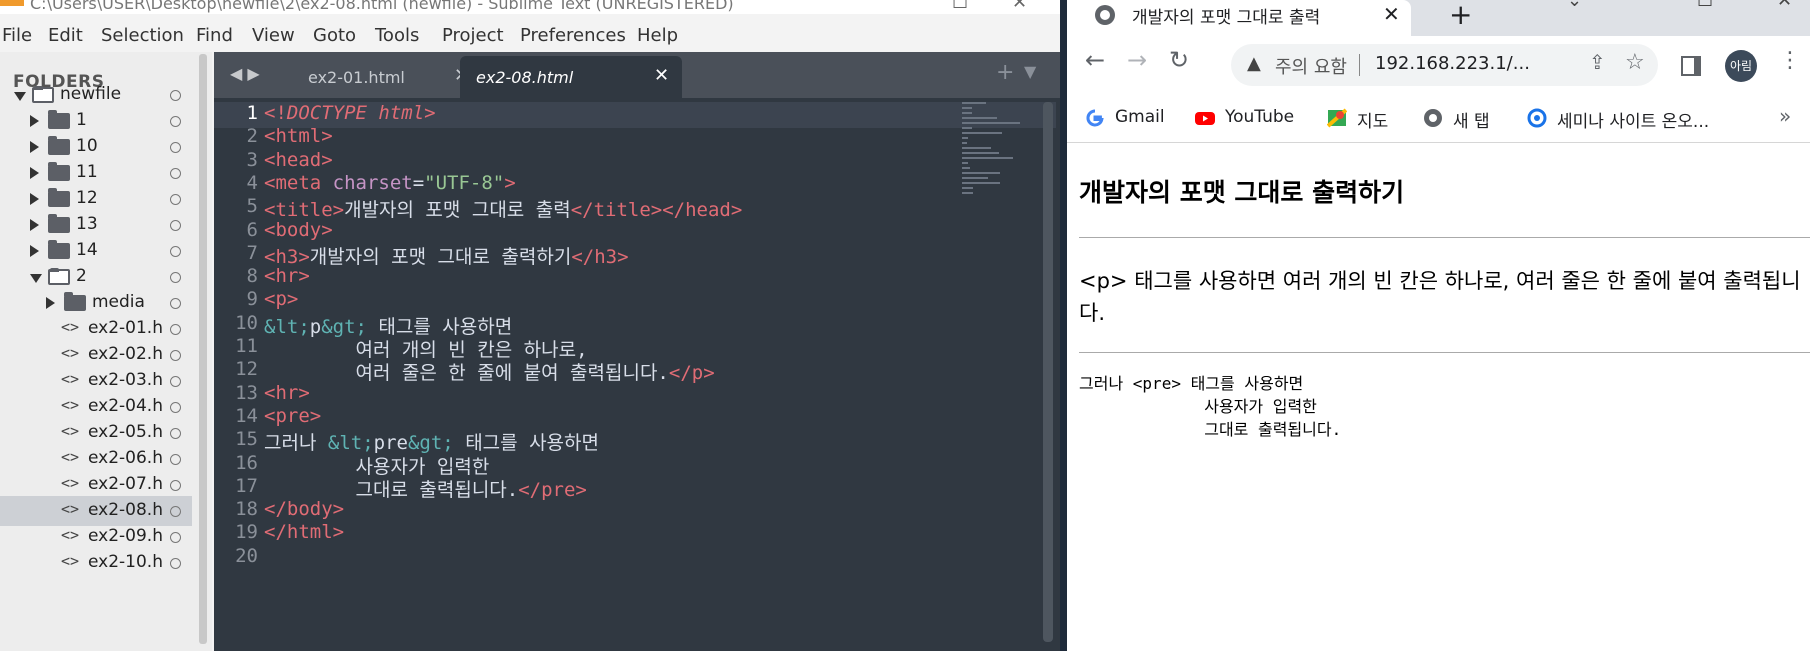 The width and height of the screenshot is (1810, 651). I want to click on code-token: <p>, so click(281, 299).